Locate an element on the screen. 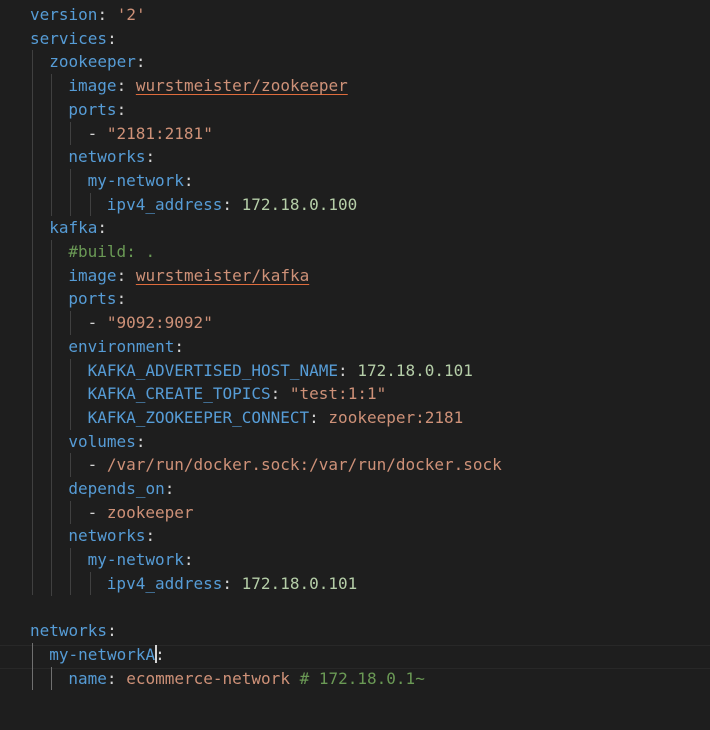  code-line: depends_on: is located at coordinates (121, 489).